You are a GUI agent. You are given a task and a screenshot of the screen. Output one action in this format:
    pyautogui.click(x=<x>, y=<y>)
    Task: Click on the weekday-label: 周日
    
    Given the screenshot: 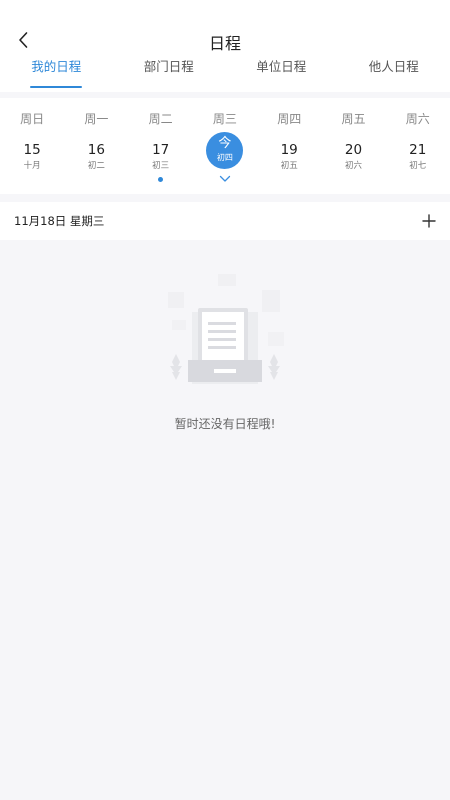 What is the action you would take?
    pyautogui.click(x=32, y=119)
    